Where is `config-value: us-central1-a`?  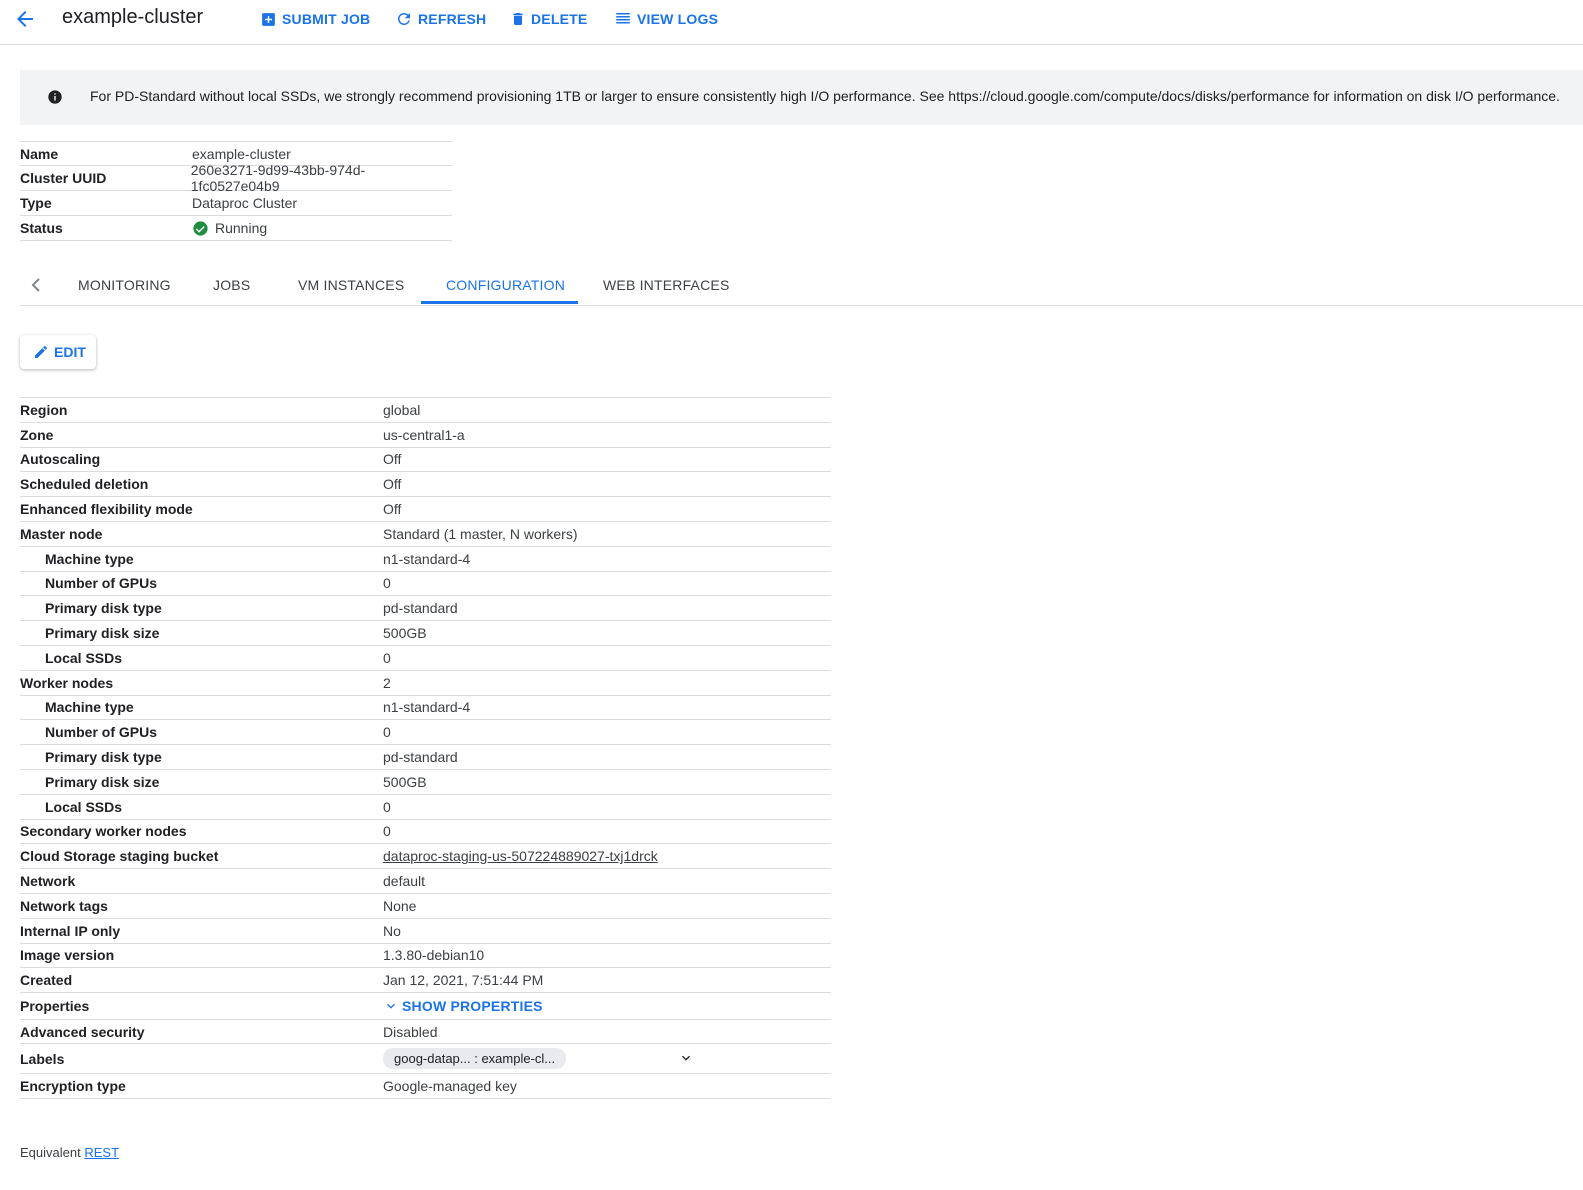 config-value: us-central1-a is located at coordinates (424, 434).